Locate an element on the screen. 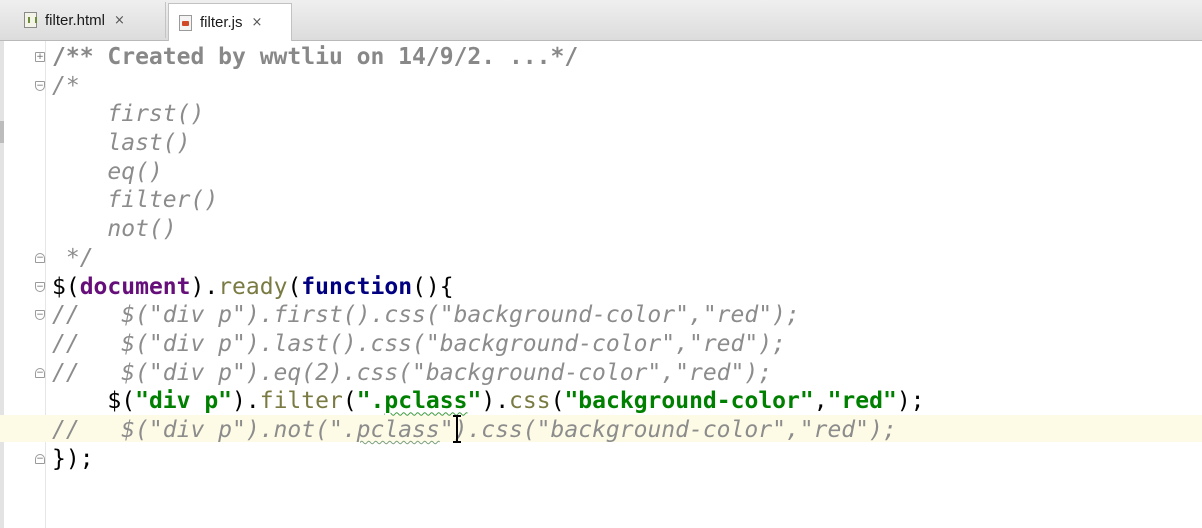 This screenshot has width=1202, height=528. code-line-15: − }); is located at coordinates (601, 459).